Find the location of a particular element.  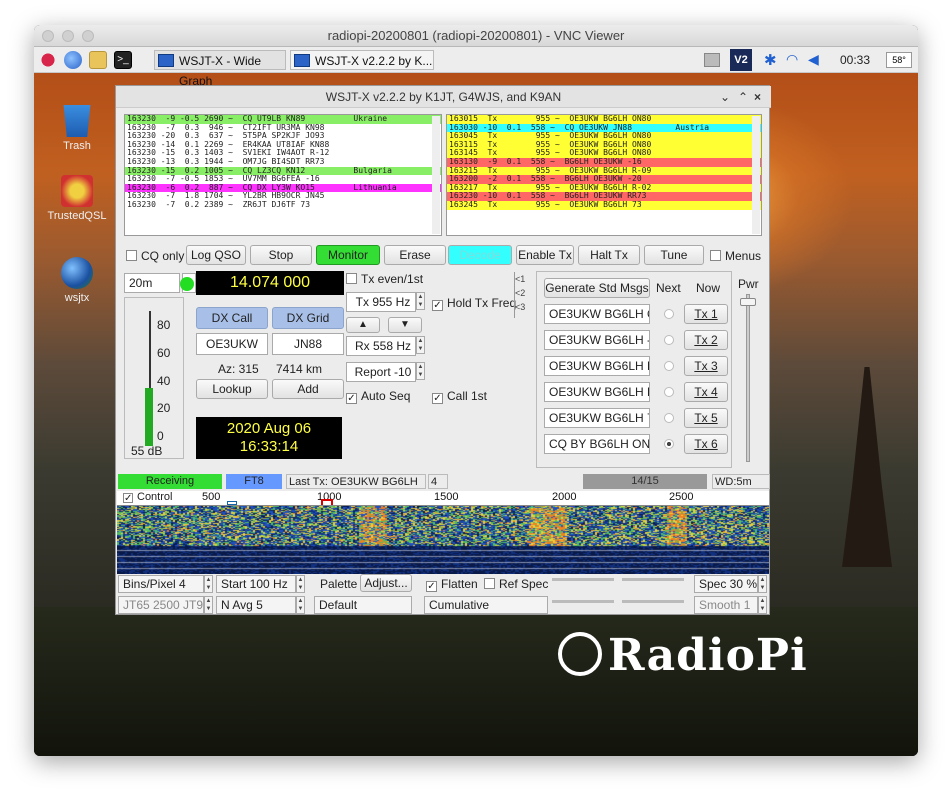

zero-slider is located at coordinates (653, 579).